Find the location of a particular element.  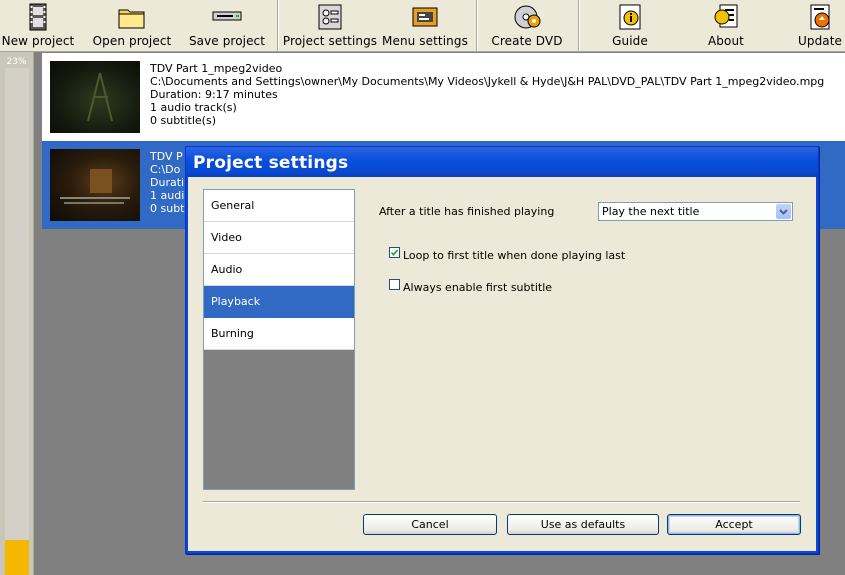

disk-drive-icon is located at coordinates (227, 16).